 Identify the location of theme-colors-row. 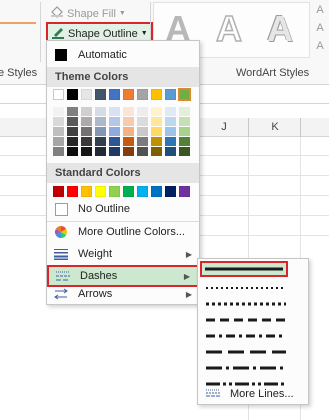
(123, 95).